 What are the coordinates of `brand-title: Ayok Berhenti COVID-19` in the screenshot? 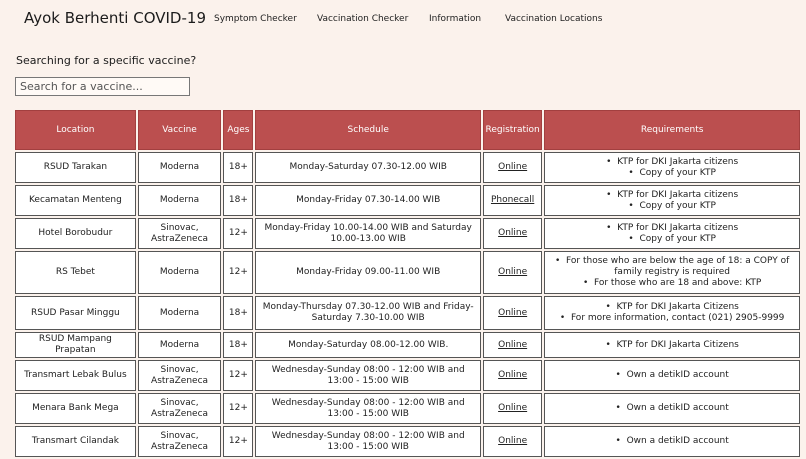 It's located at (115, 18).